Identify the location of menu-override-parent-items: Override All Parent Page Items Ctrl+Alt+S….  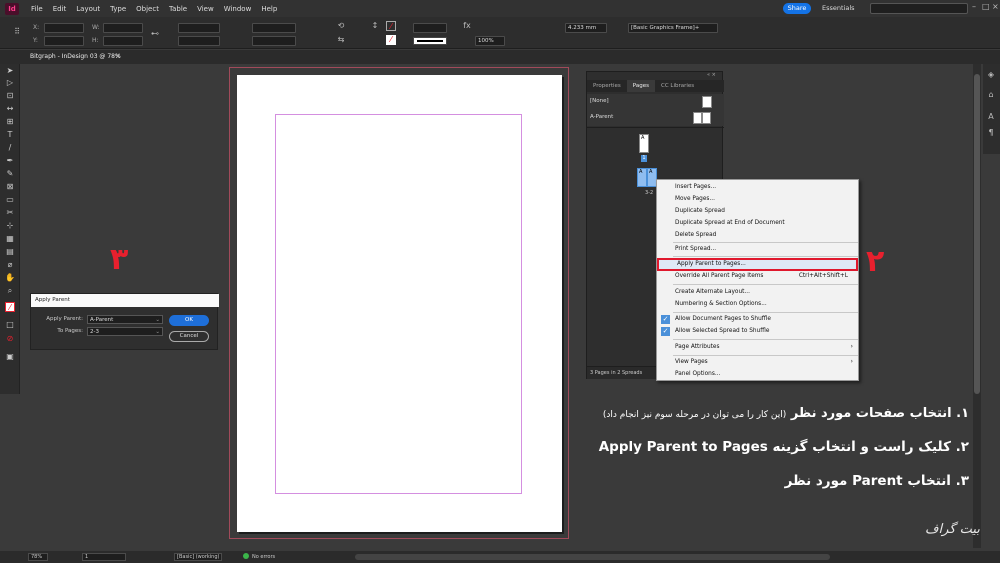
(757, 276).